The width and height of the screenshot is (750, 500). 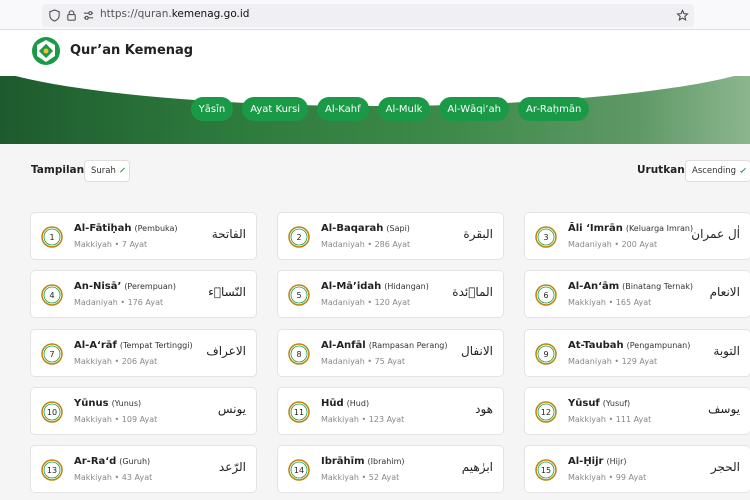 What do you see at coordinates (122, 169) in the screenshot?
I see `chevron-down-icon` at bounding box center [122, 169].